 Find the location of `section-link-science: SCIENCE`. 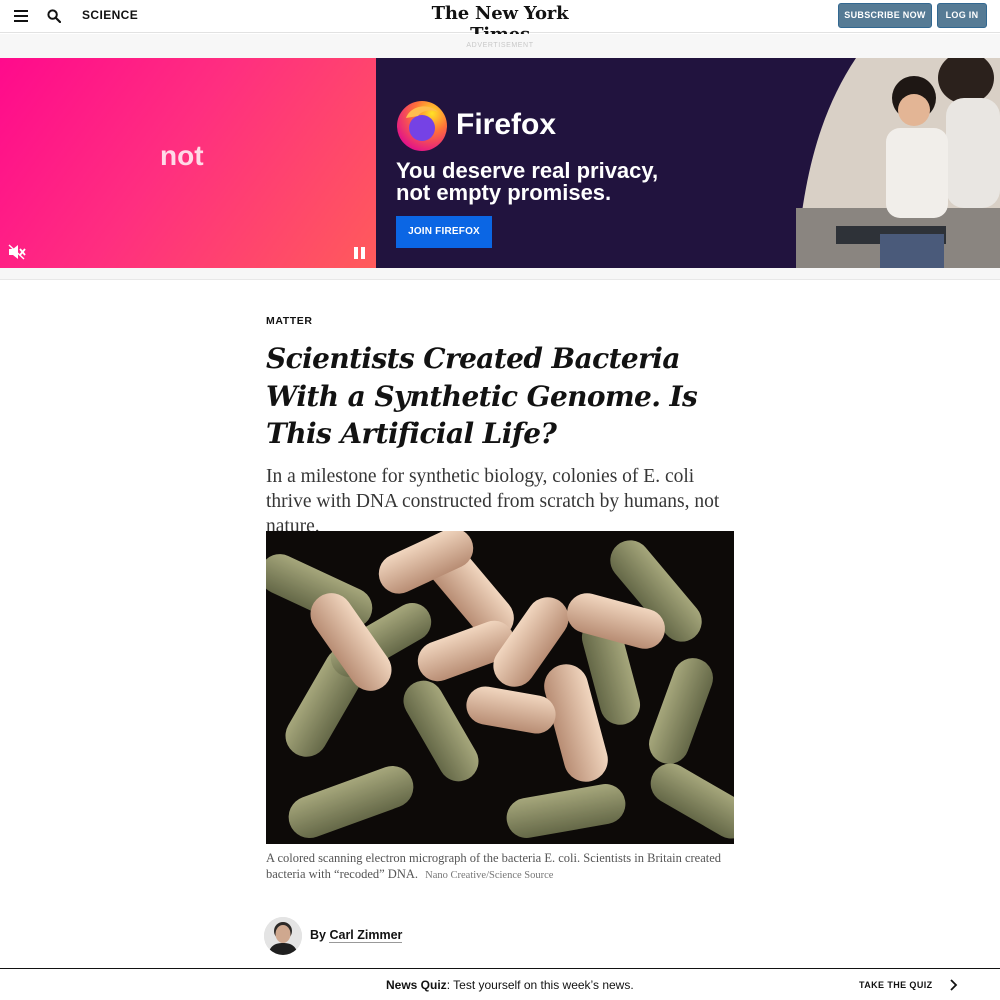

section-link-science: SCIENCE is located at coordinates (110, 15).